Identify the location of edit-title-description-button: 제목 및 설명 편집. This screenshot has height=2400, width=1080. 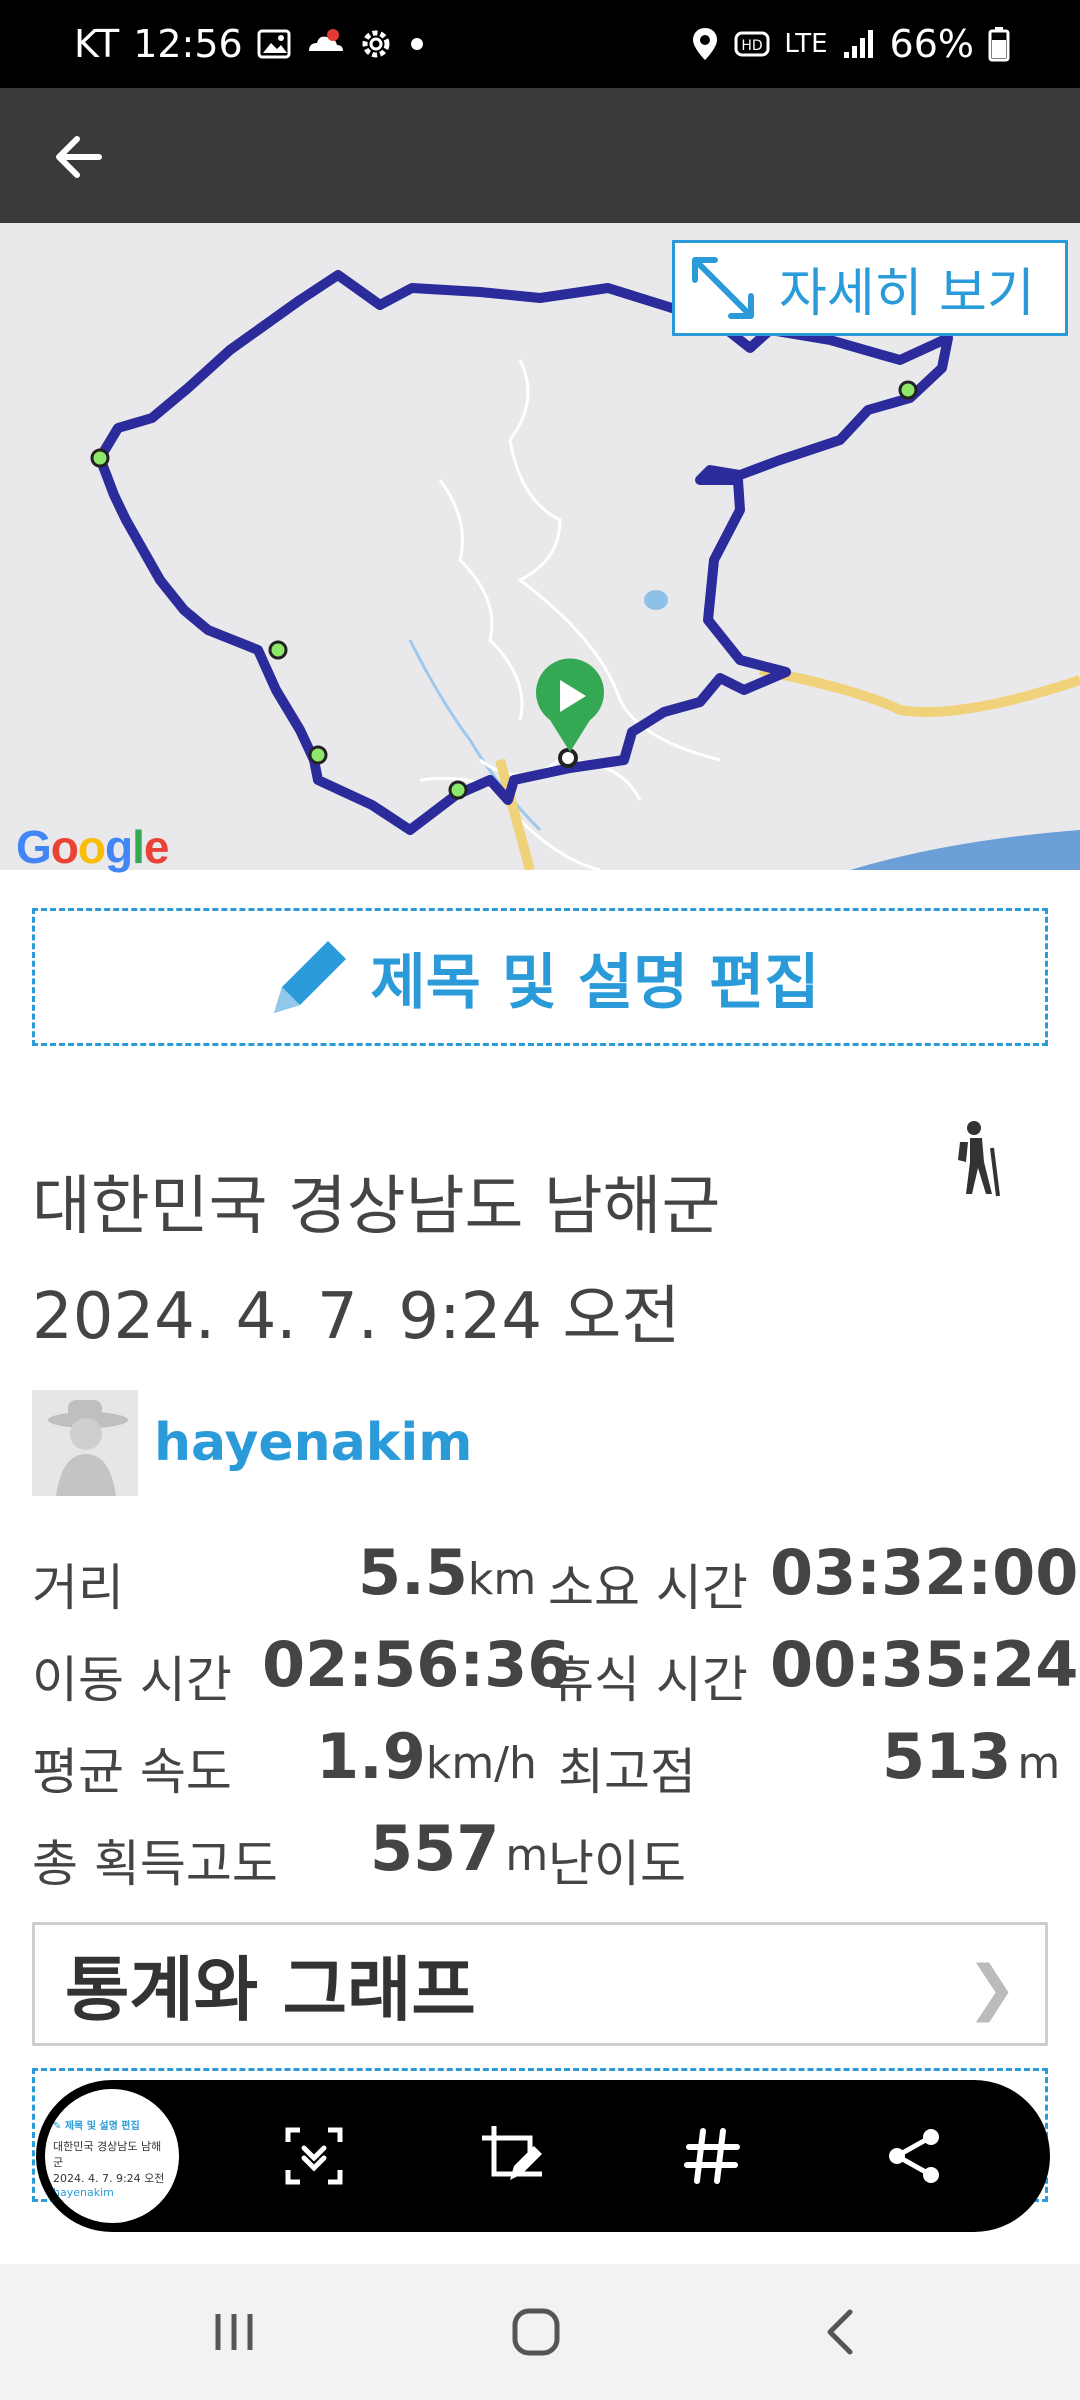
(540, 977).